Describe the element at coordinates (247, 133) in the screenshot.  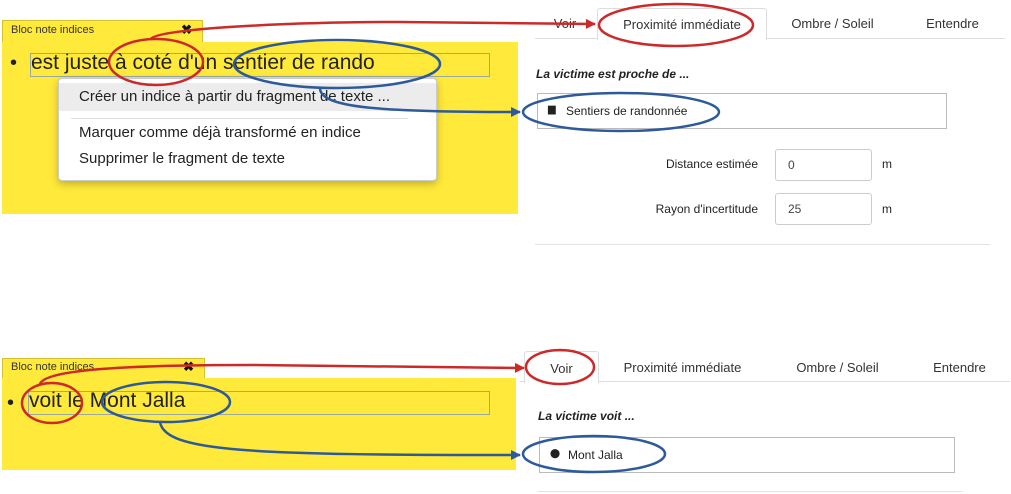
I see `menu-item-mark-transformed: Marquer comme déjà transformé en indice` at that location.